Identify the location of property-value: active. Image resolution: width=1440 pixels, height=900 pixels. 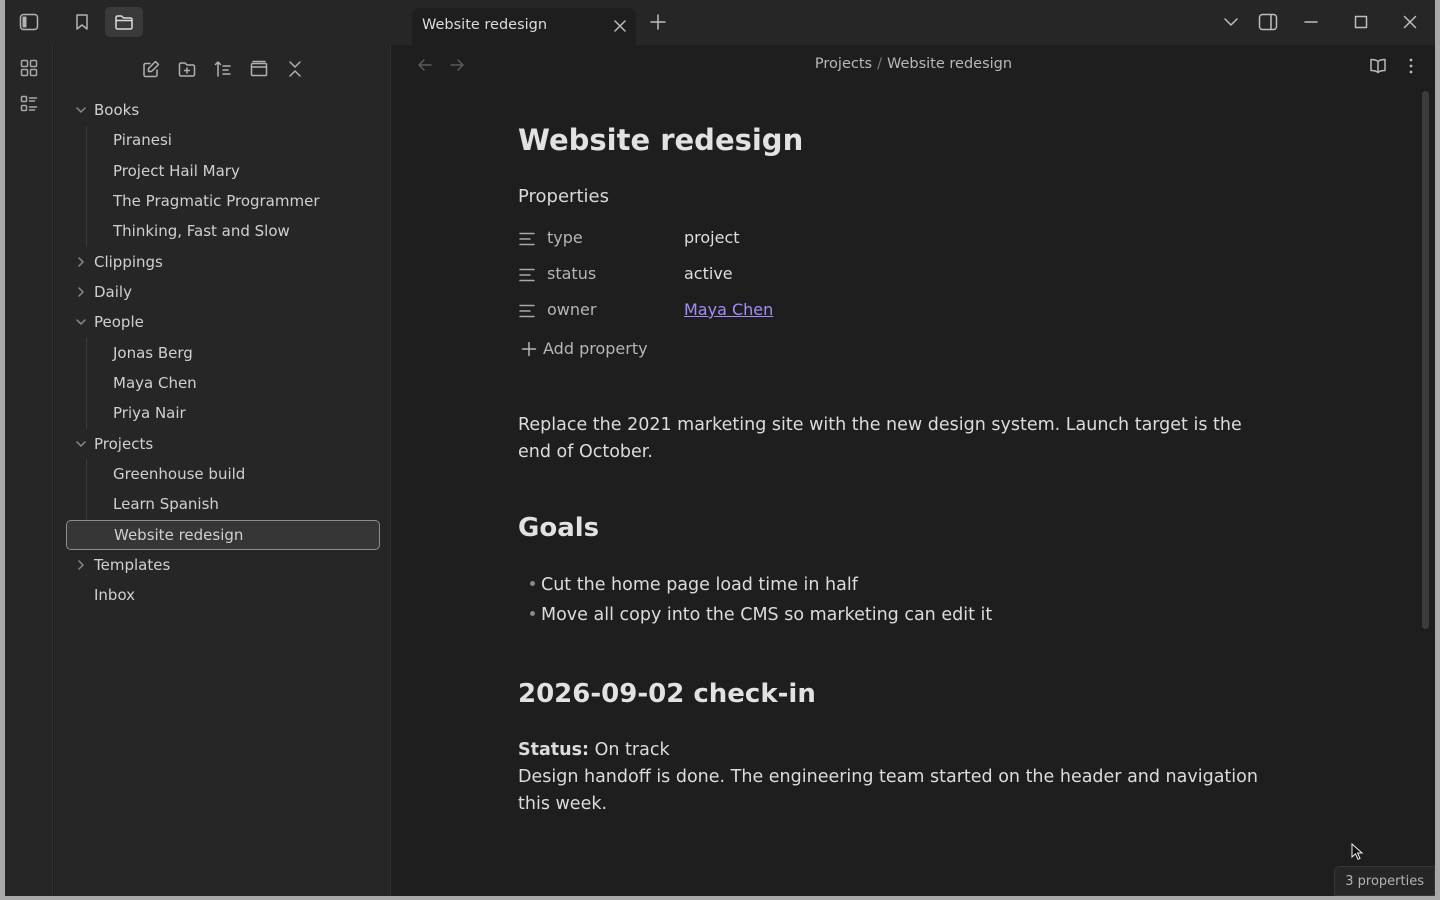
(708, 273).